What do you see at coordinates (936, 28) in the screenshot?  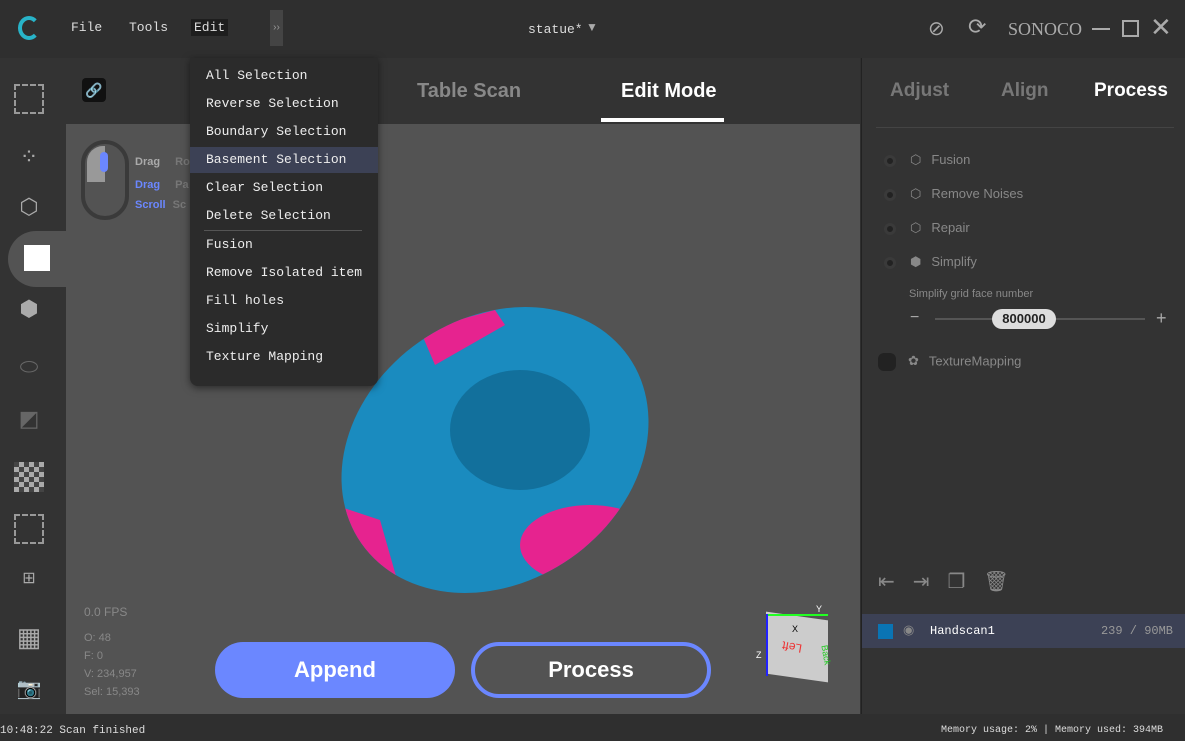 I see `sync-off-icon: ⊘` at bounding box center [936, 28].